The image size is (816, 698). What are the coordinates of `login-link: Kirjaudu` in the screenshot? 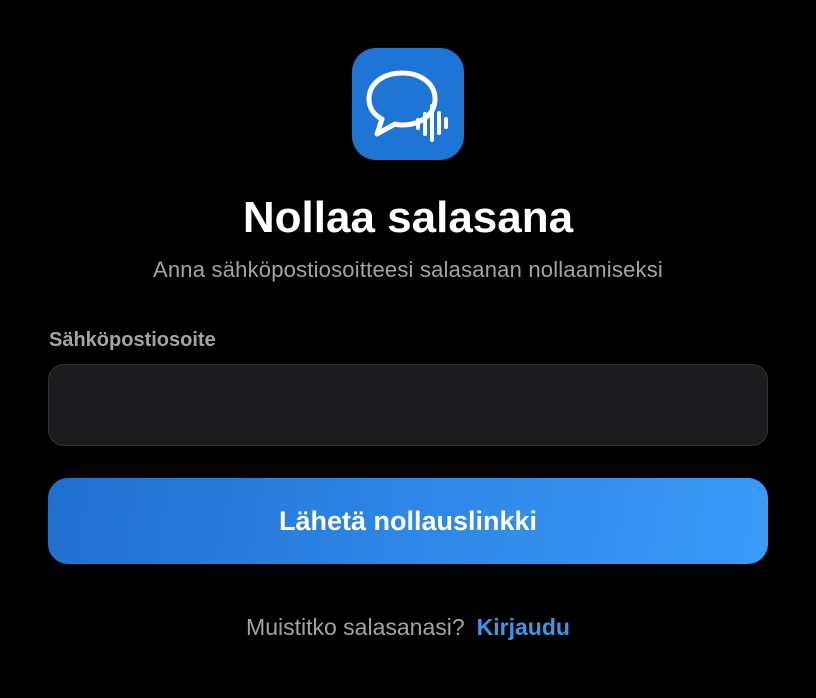 It's located at (523, 627).